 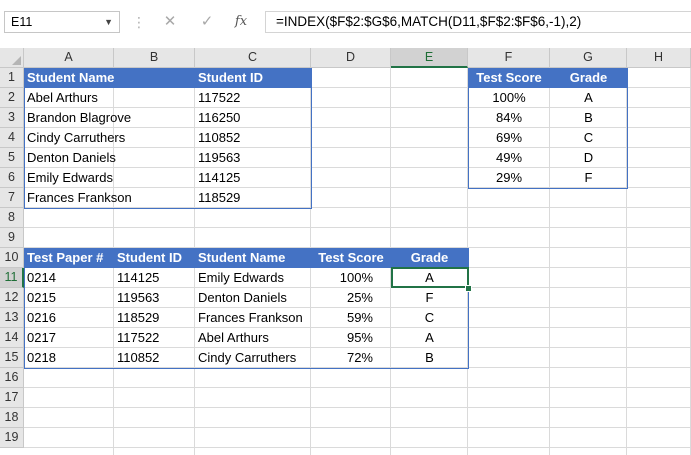 What do you see at coordinates (588, 158) in the screenshot?
I see `grades-cell-grade: D` at bounding box center [588, 158].